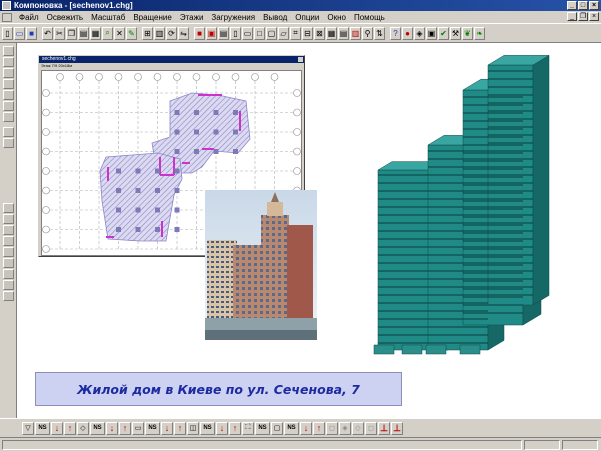 The width and height of the screenshot is (601, 451). I want to click on opening-icon: ▯, so click(235, 33).